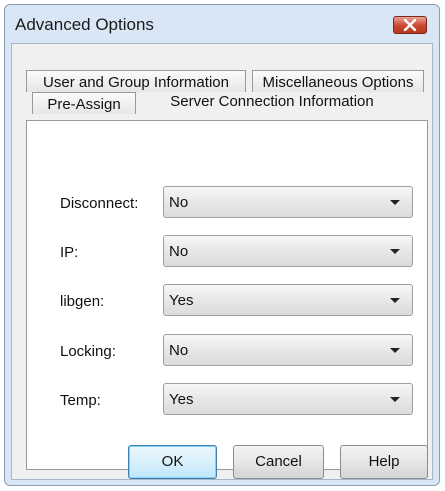 This screenshot has height=491, width=445. I want to click on close-icon, so click(410, 25).